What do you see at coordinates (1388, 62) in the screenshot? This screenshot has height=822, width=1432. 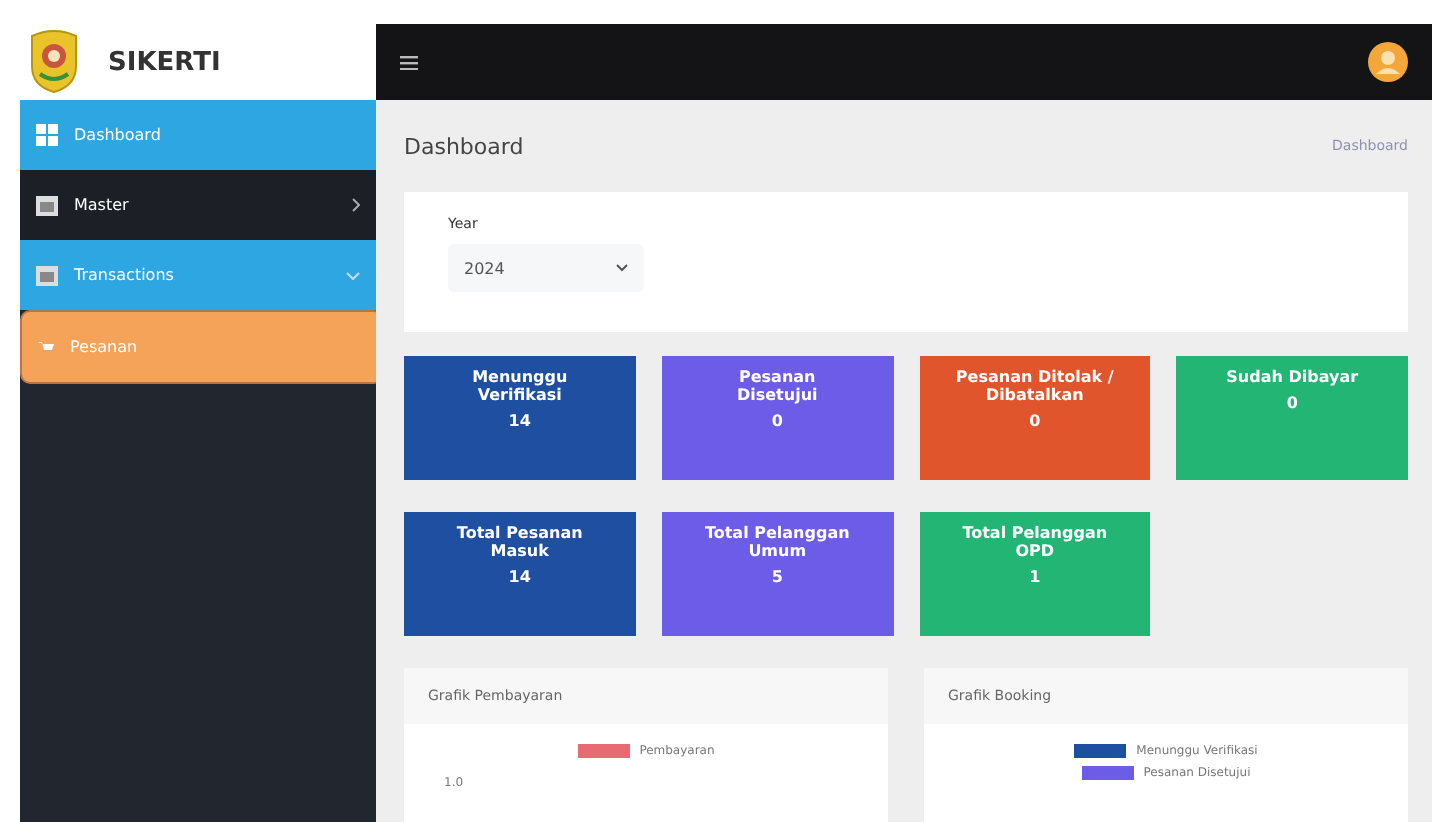 I see `avatar-icon` at bounding box center [1388, 62].